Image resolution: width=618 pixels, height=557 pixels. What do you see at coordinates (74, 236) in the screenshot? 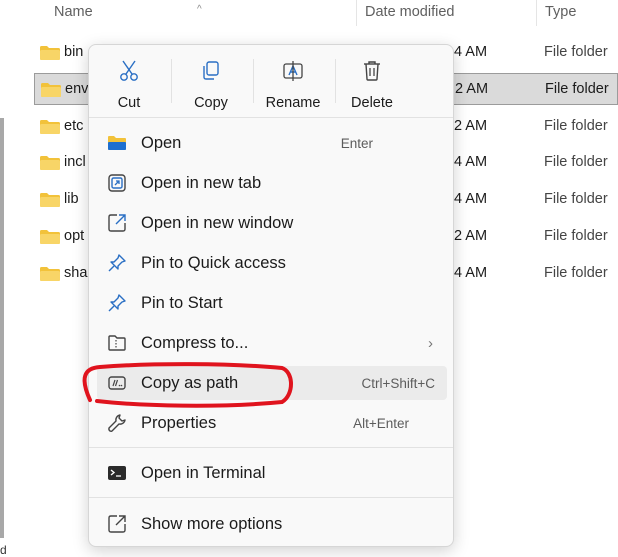
I see `file-name: opt` at bounding box center [74, 236].